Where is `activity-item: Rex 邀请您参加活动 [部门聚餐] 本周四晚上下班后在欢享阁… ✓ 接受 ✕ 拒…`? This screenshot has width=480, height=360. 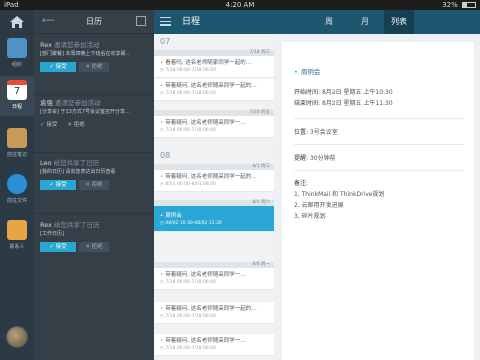
activity-item: Rex 邀请您参加活动 [部门聚餐] 本周四晚上下班后在欢享阁… ✓ 接受 ✕ 拒… is located at coordinates (94, 56).